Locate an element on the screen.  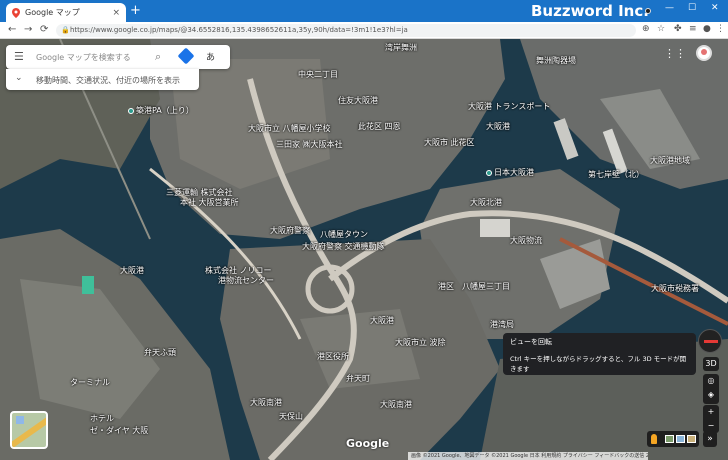
bottom-layer-bar is located at coordinates (673, 439).